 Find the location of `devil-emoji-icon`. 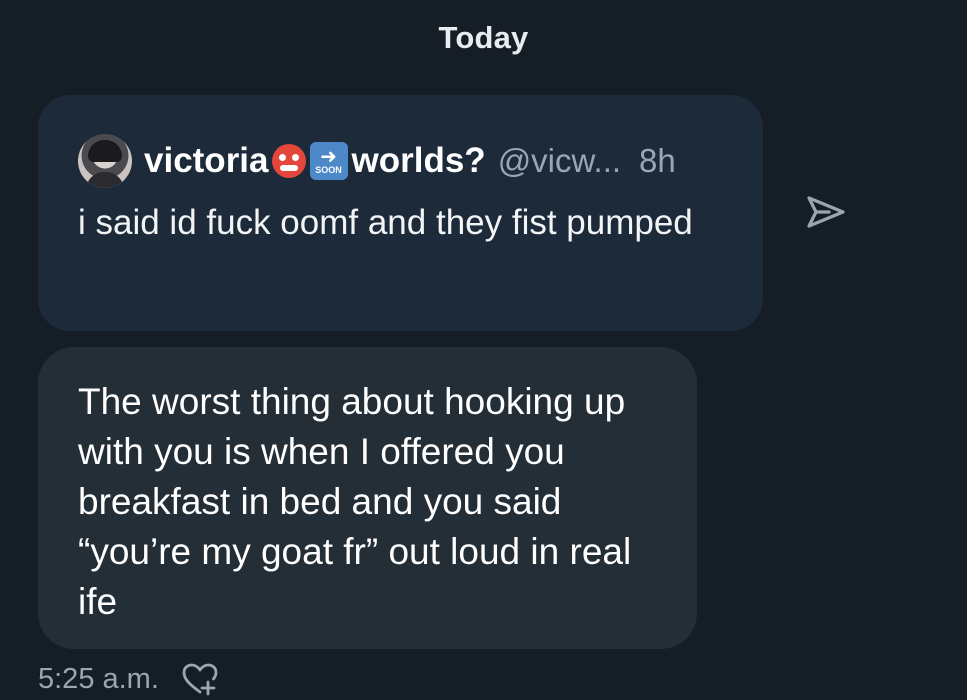

devil-emoji-icon is located at coordinates (288, 161).